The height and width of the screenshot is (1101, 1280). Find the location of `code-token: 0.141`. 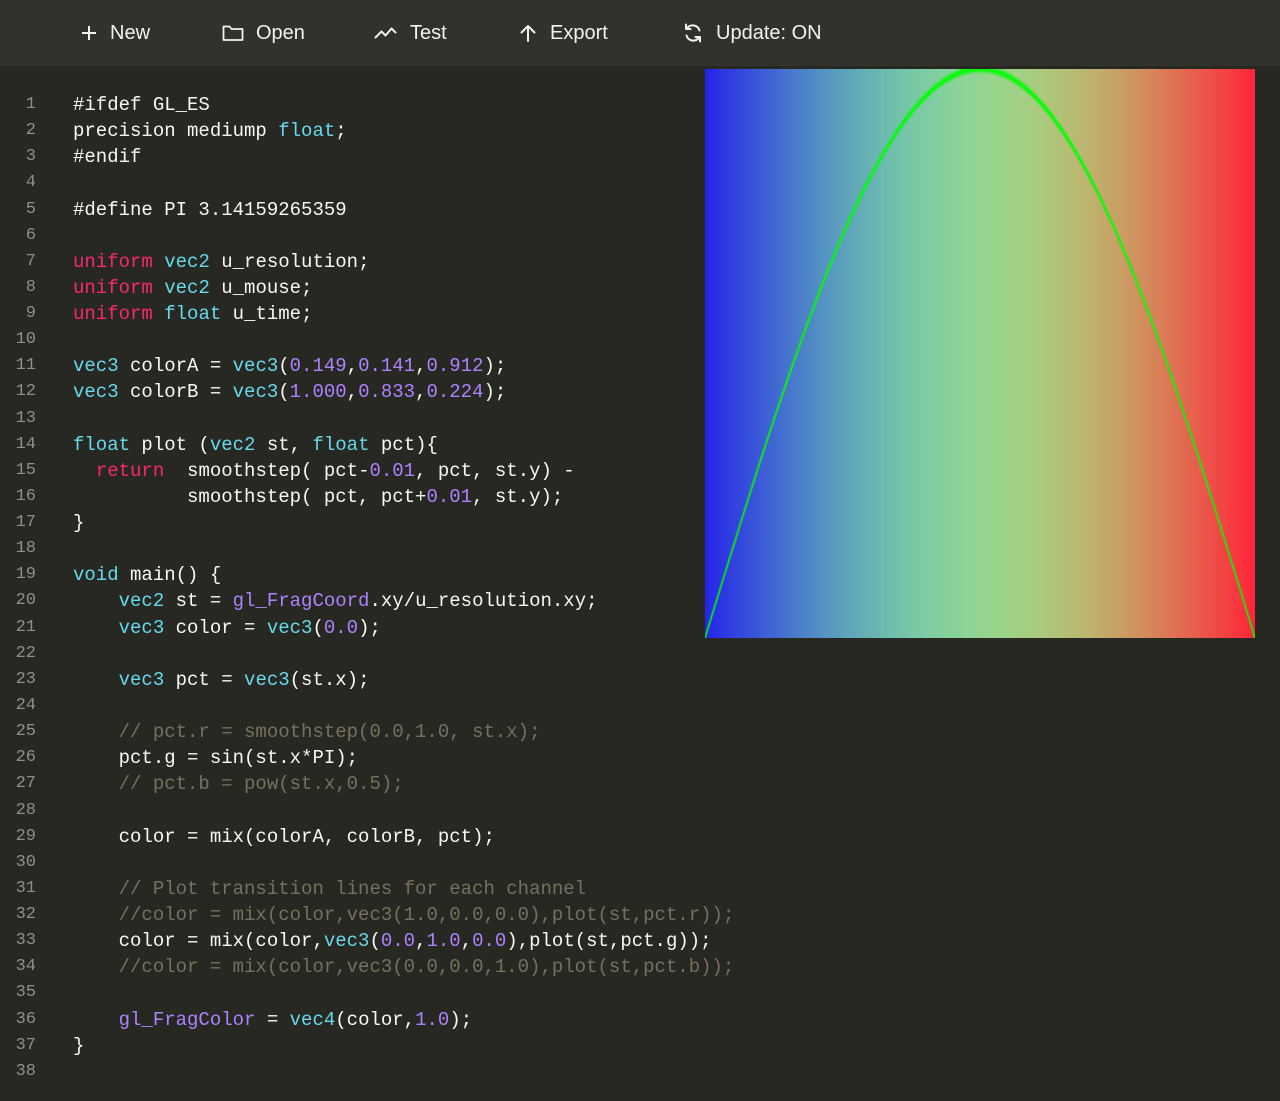

code-token: 0.141 is located at coordinates (387, 366).